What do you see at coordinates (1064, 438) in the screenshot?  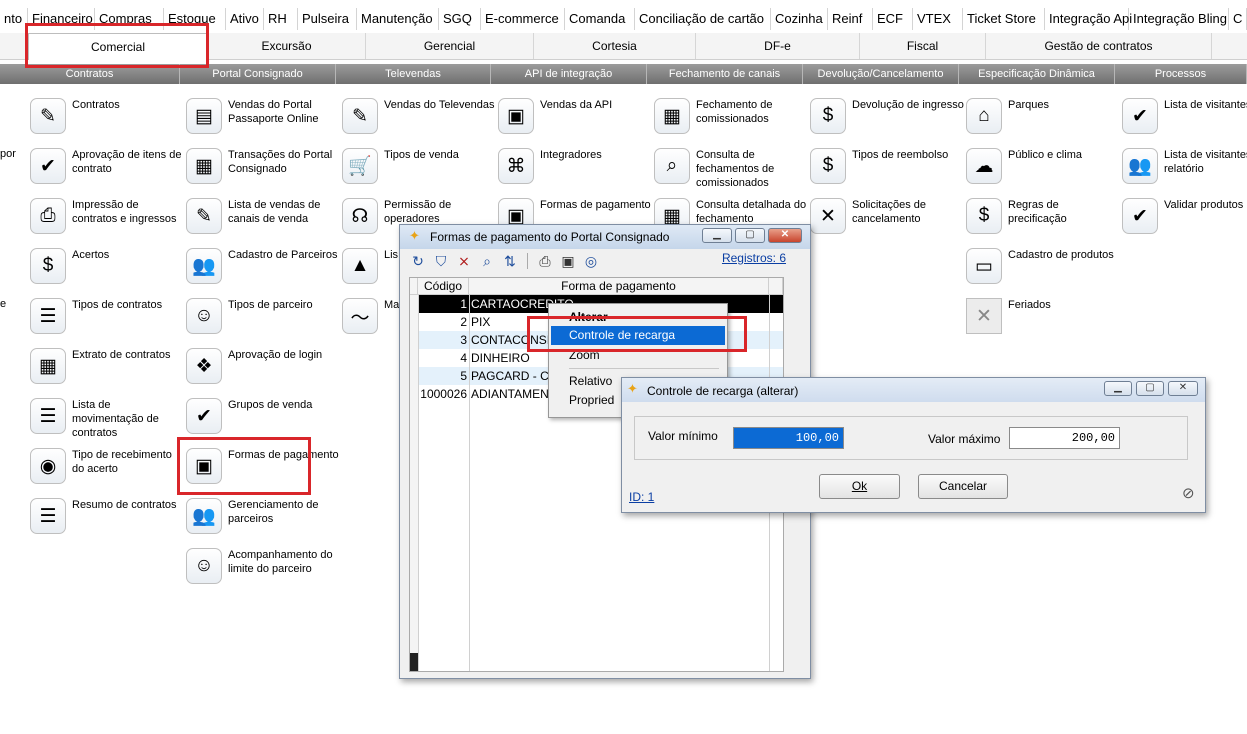 I see `max-value-input: 200,00` at bounding box center [1064, 438].